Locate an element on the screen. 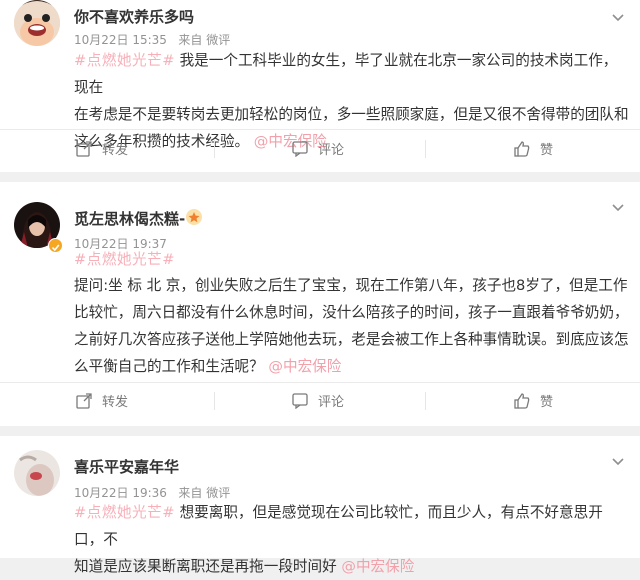  username: 喜乐平安嘉年华 is located at coordinates (126, 466).